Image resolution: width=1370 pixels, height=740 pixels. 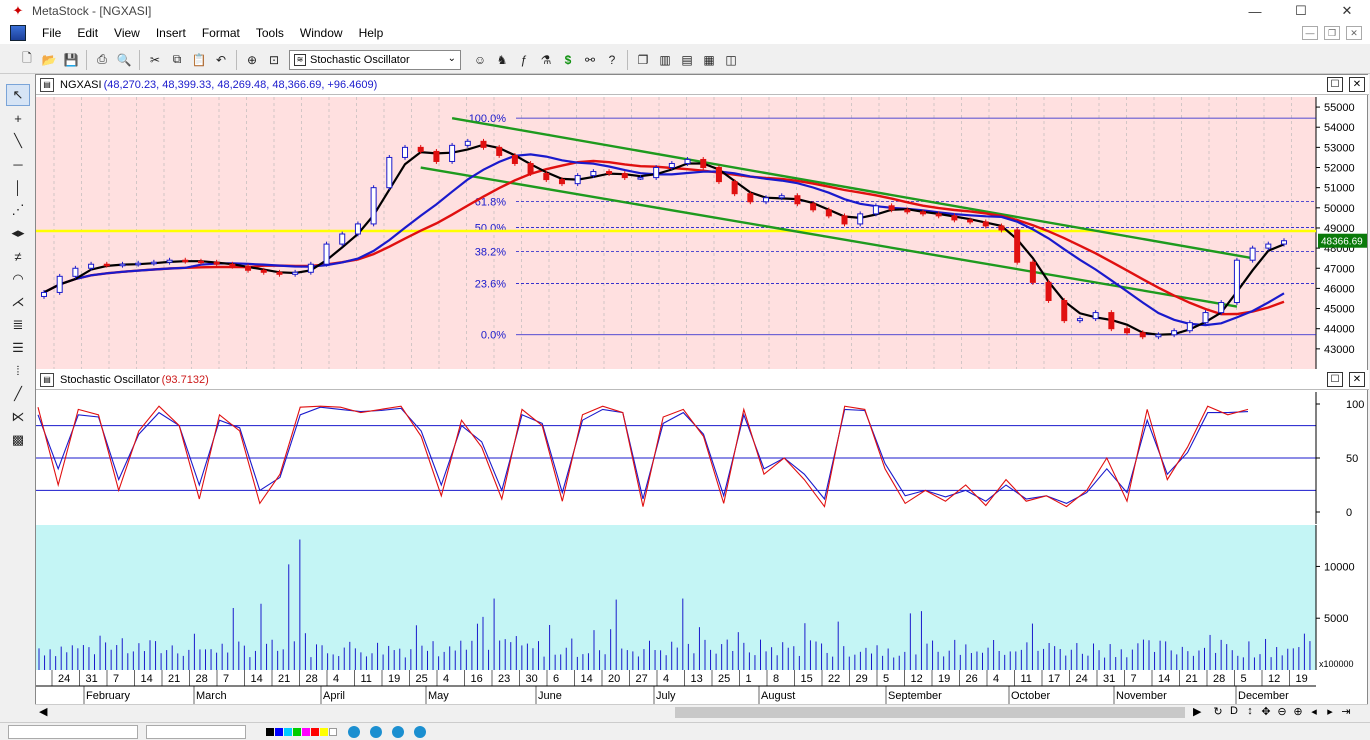 I want to click on formula-icon: ƒ, so click(x=524, y=60).